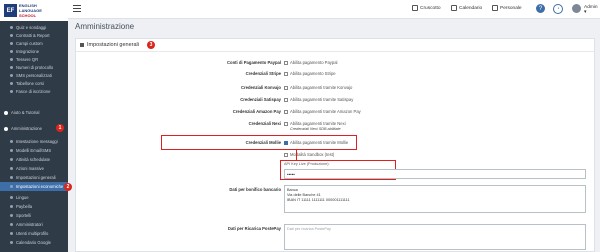 The height and width of the screenshot is (252, 600). Describe the element at coordinates (28, 15) in the screenshot. I see `logo-line-3: SCHOOL` at that location.